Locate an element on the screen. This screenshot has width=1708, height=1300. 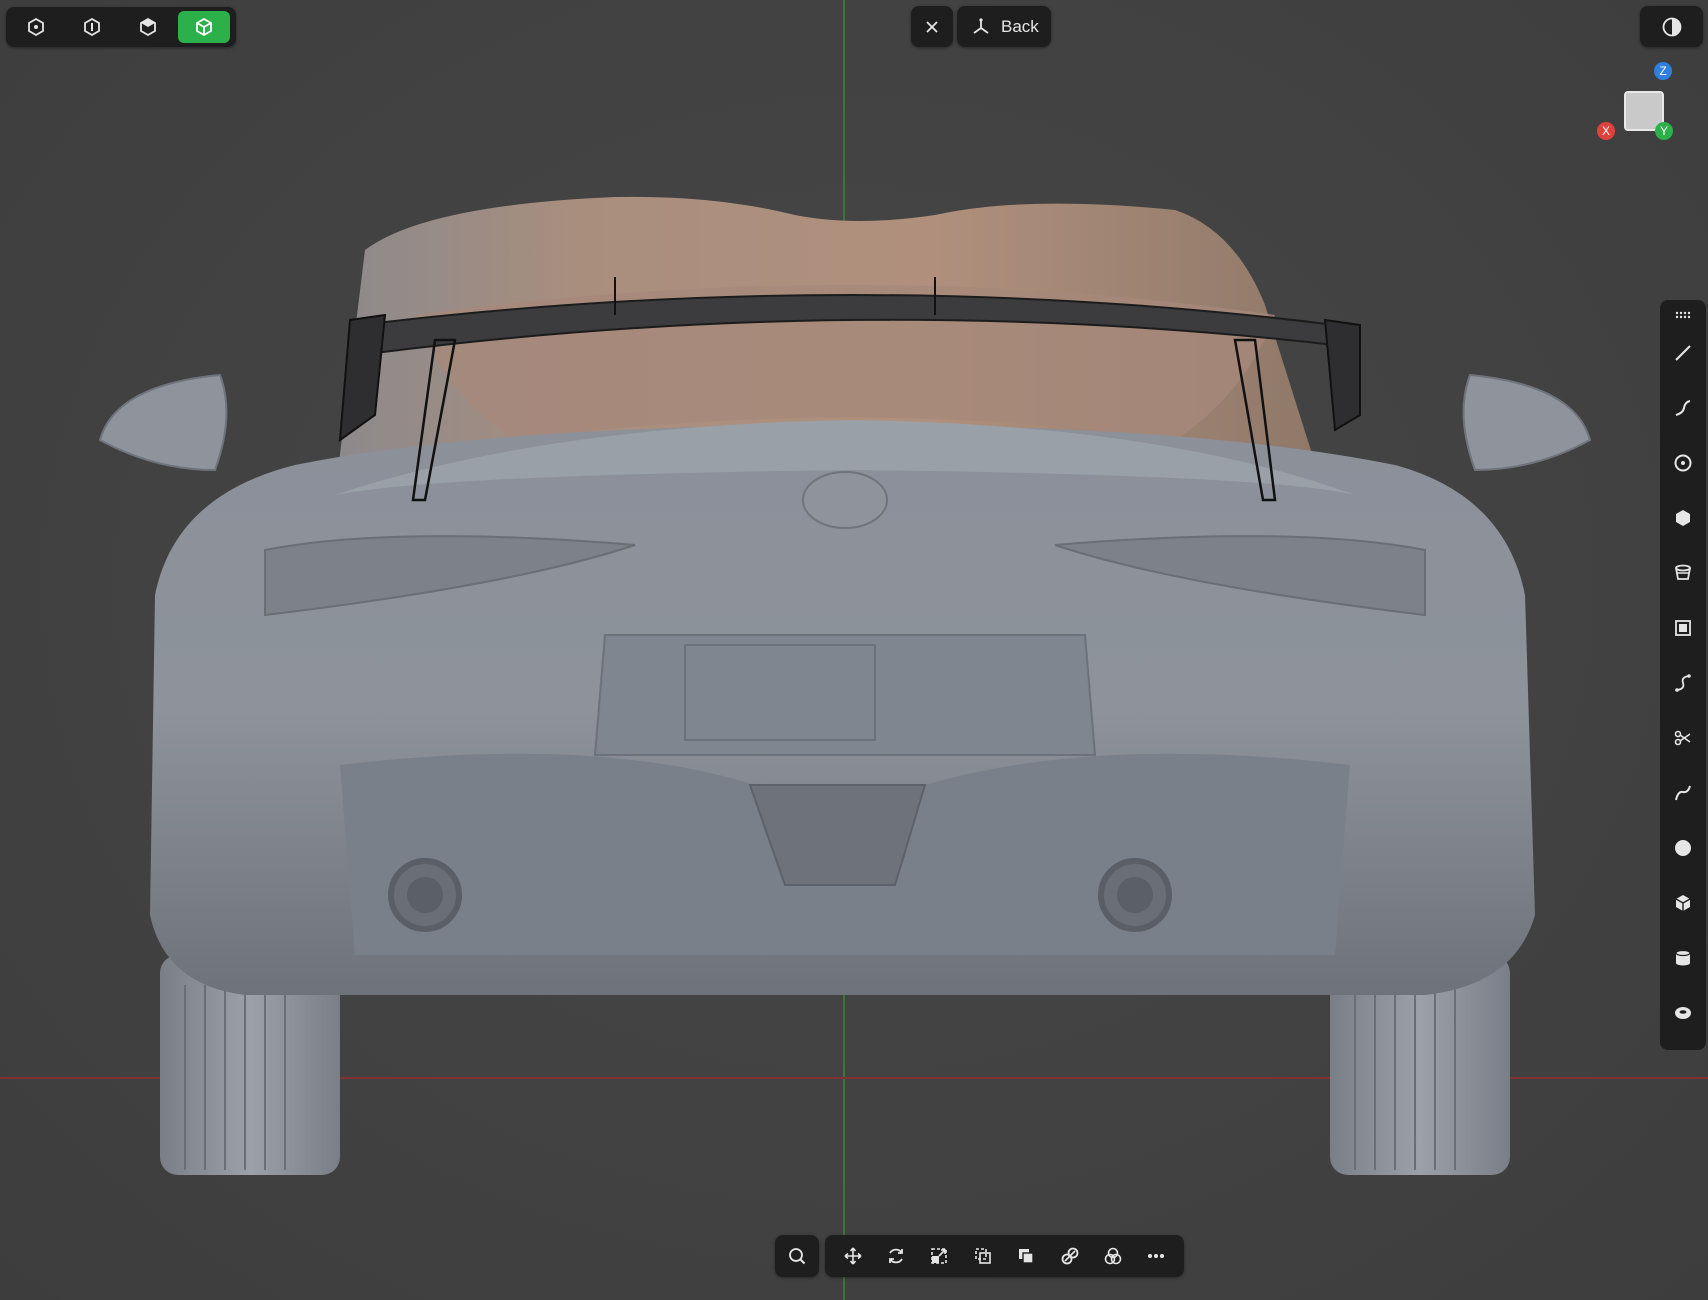
z-axis-label: Z is located at coordinates (1662, 71).